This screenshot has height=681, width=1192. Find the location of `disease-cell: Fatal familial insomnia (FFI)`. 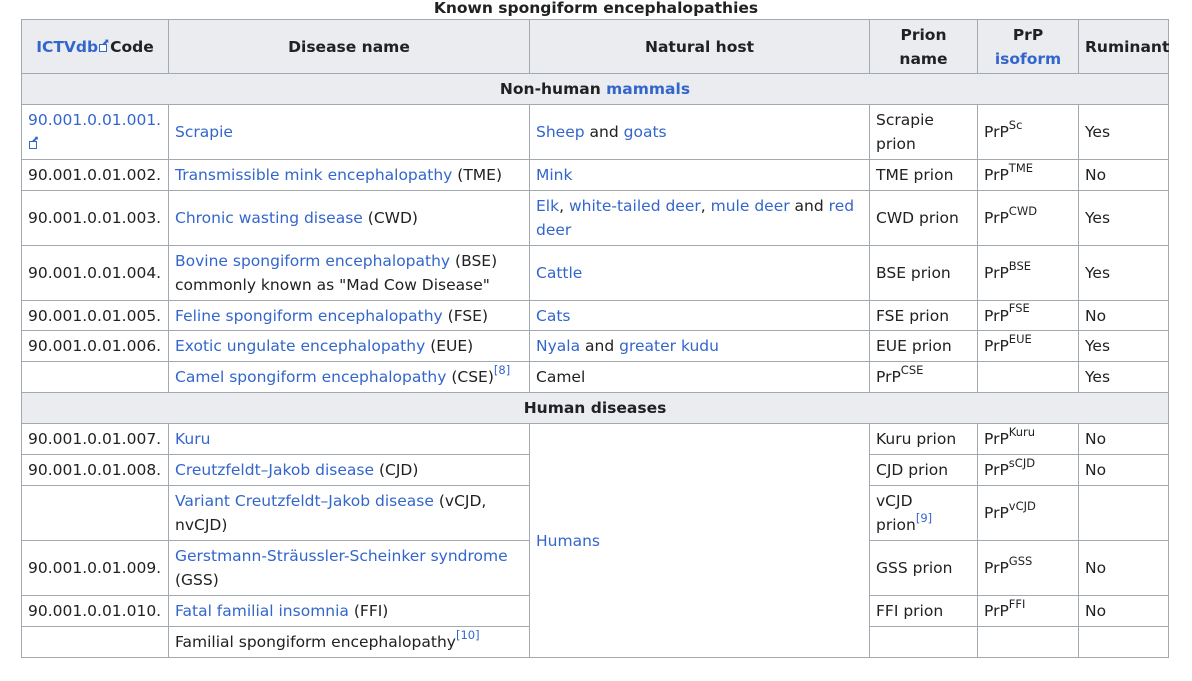

disease-cell: Fatal familial insomnia (FFI) is located at coordinates (349, 611).